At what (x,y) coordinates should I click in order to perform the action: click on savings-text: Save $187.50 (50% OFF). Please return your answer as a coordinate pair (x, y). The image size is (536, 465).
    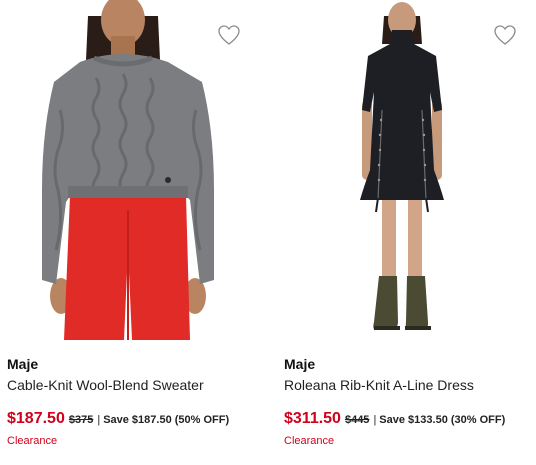
    Looking at the image, I should click on (166, 420).